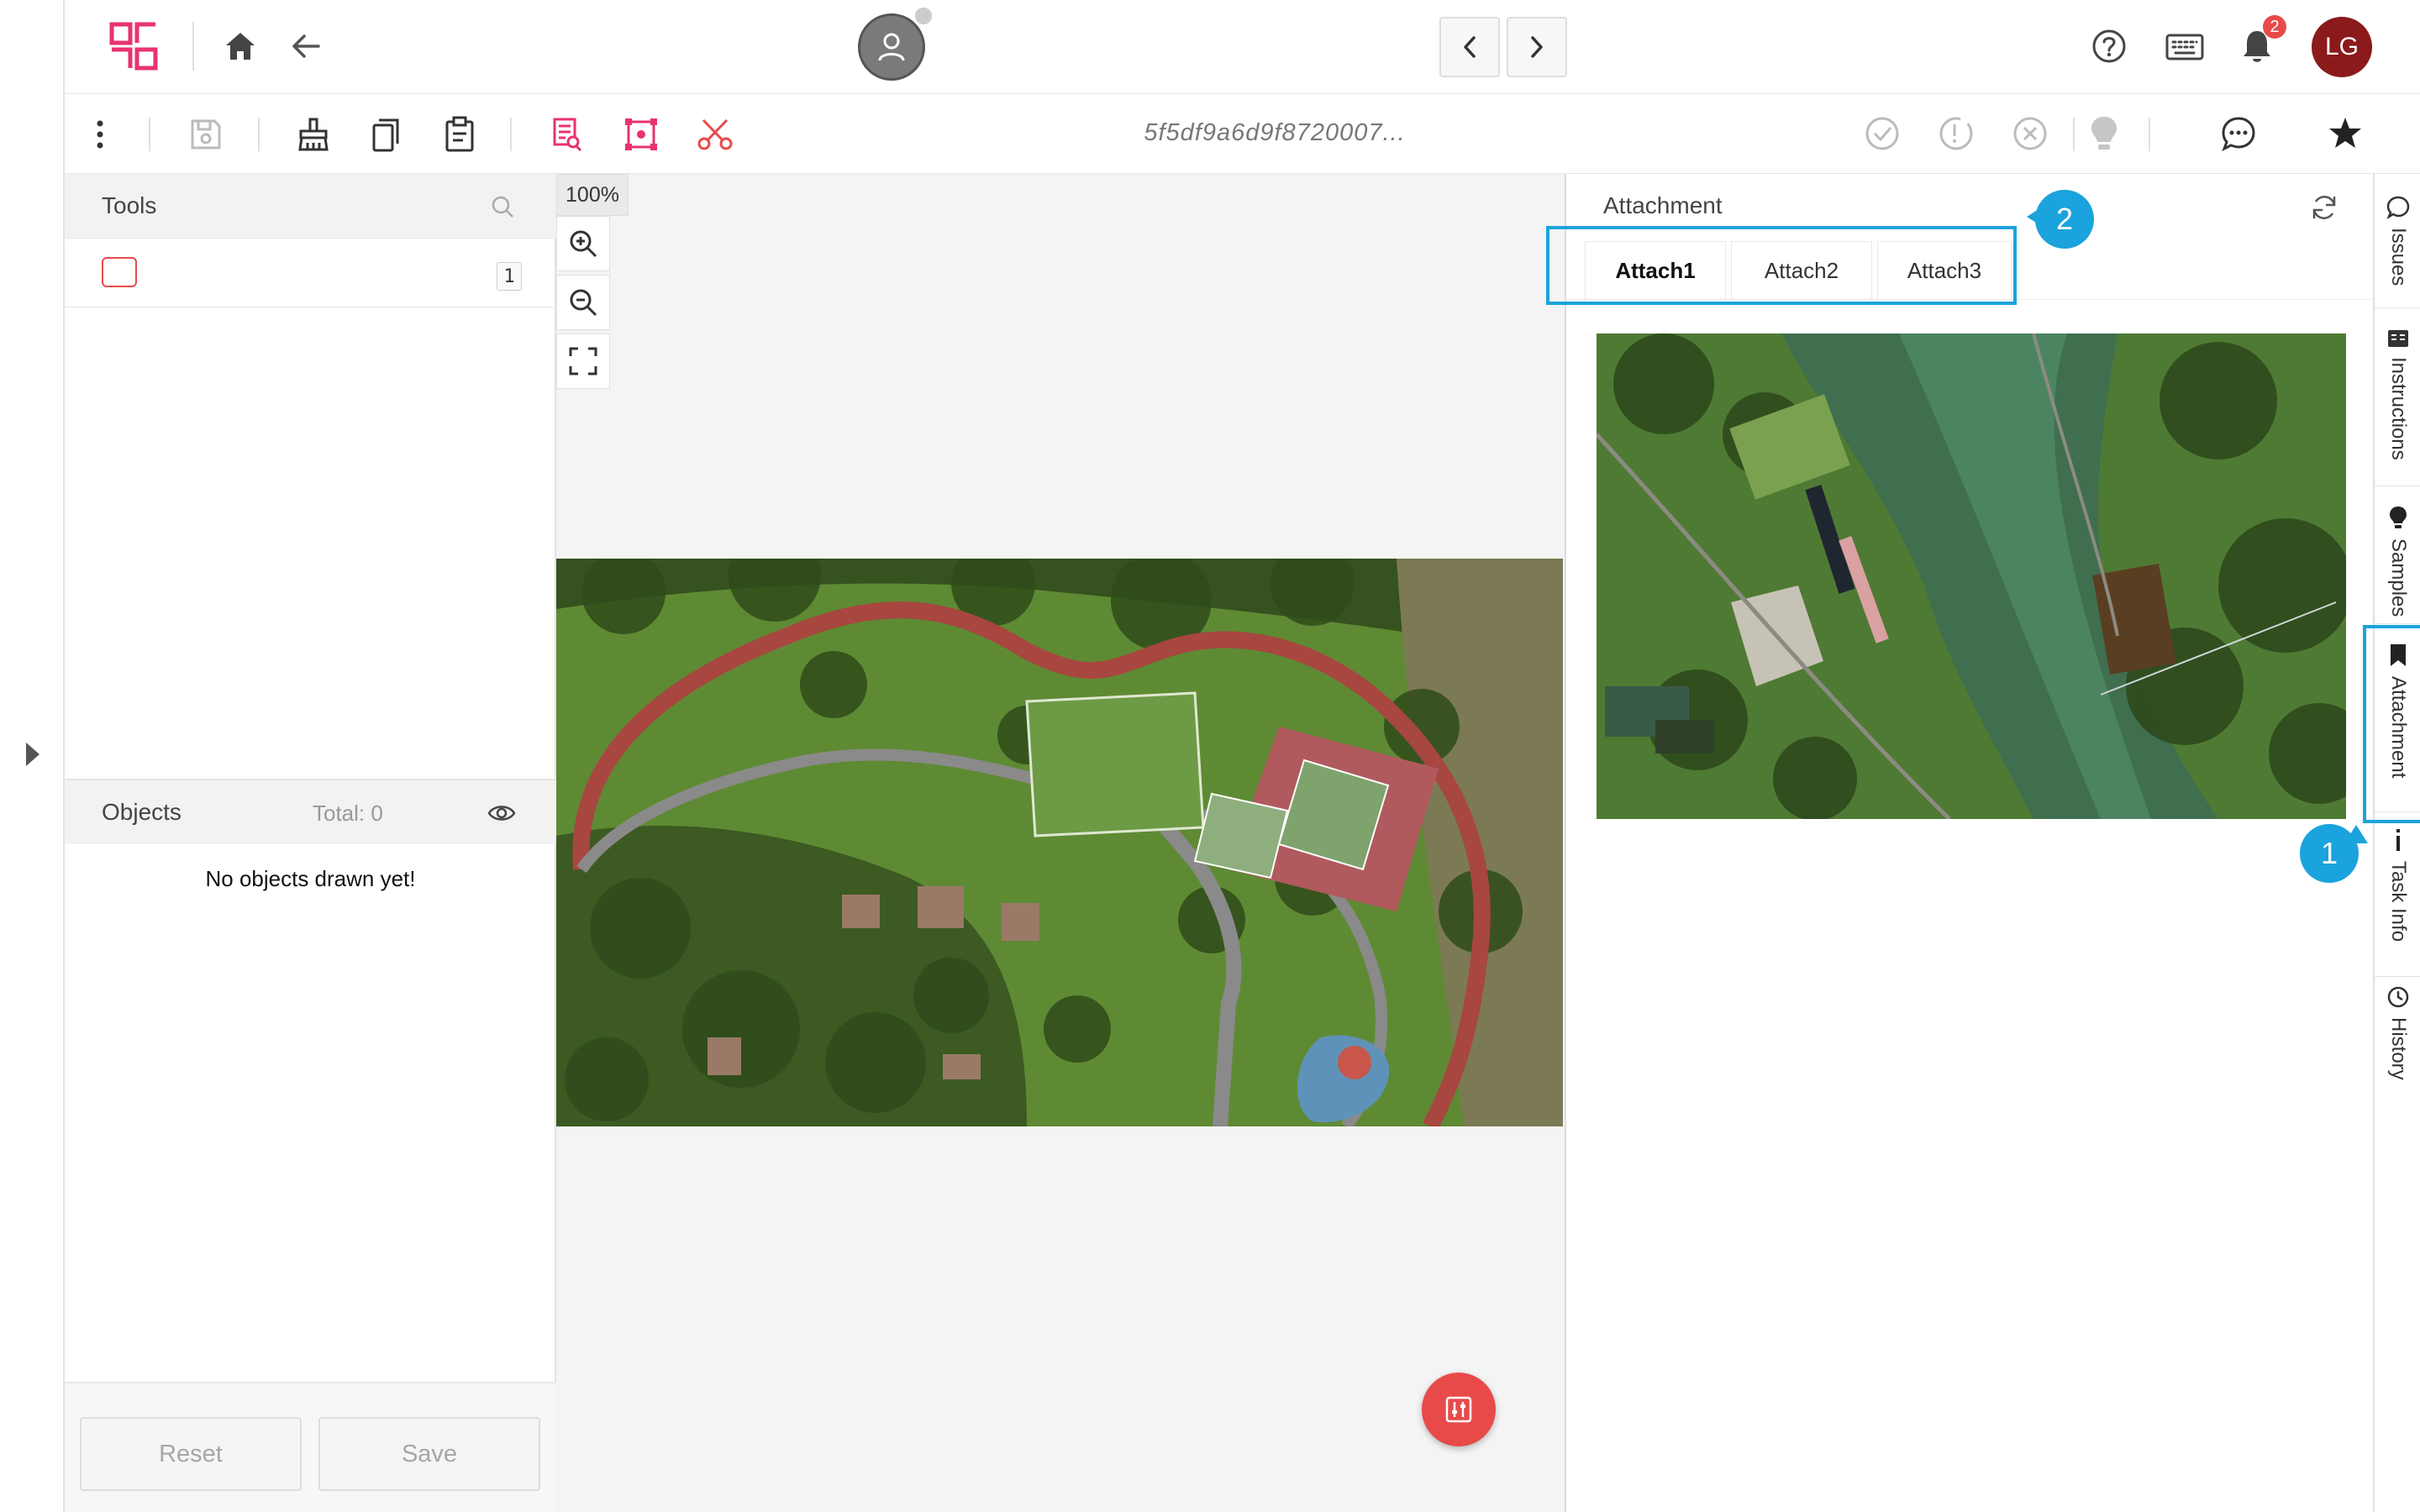 Image resolution: width=2420 pixels, height=1512 pixels. I want to click on bulb-icon, so click(2398, 517).